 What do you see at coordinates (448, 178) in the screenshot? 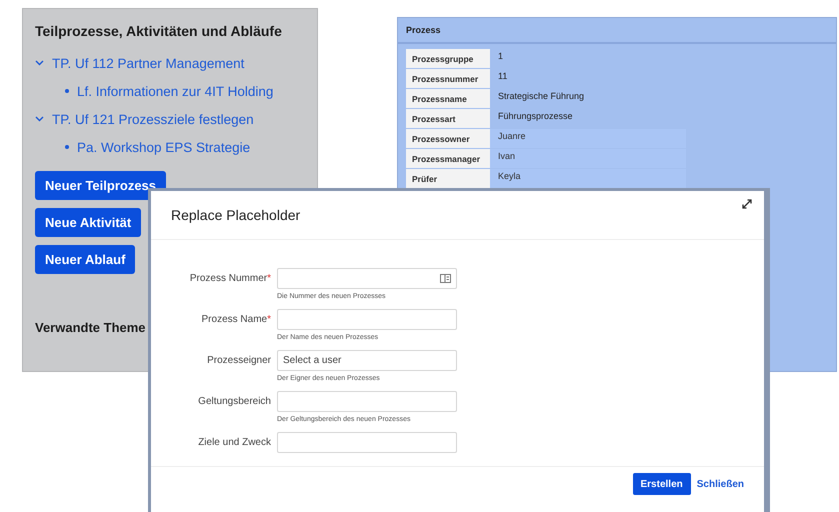
I see `property-label: Prüfer` at bounding box center [448, 178].